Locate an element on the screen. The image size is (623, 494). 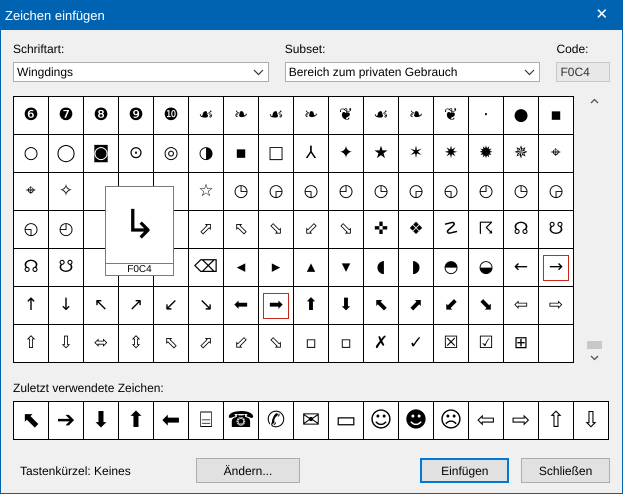
symbol-cell: ◑ is located at coordinates (206, 153).